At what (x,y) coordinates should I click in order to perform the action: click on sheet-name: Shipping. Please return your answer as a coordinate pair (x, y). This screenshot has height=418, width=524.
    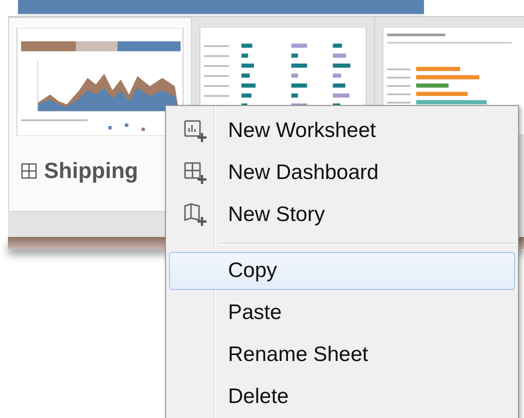
    Looking at the image, I should click on (91, 171).